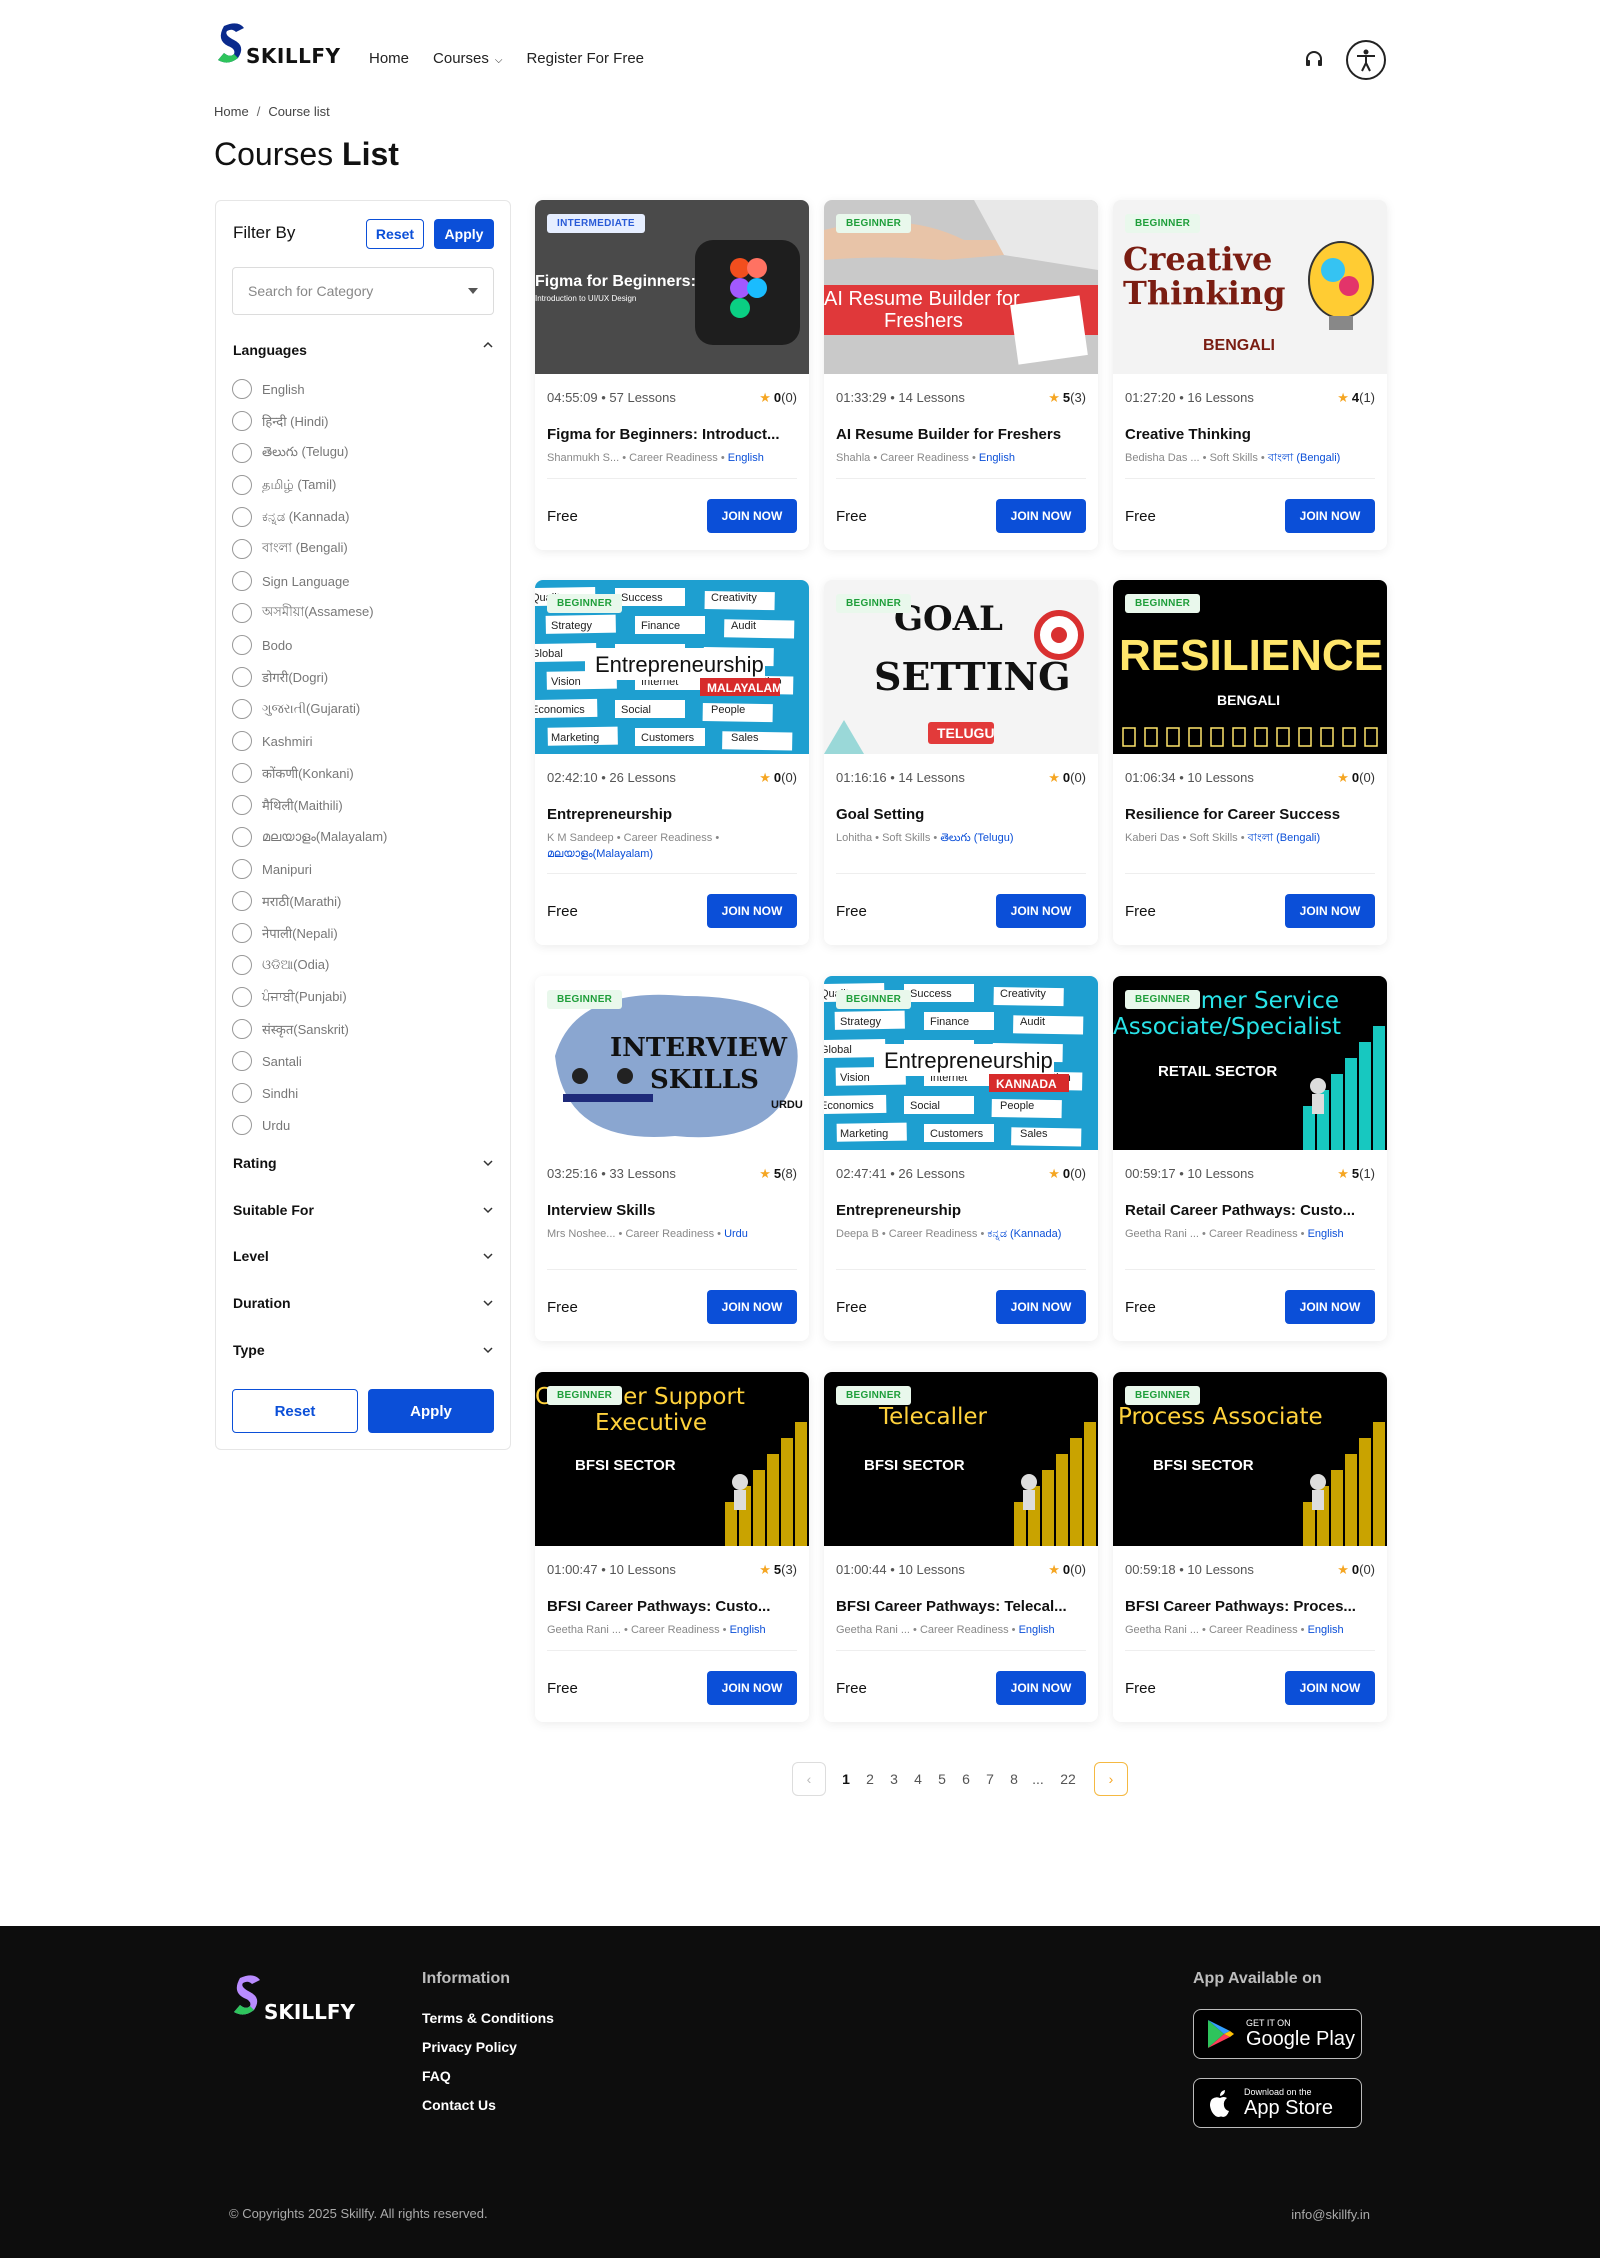  Describe the element at coordinates (464, 234) in the screenshot. I see `apply-button-top: Apply` at that location.